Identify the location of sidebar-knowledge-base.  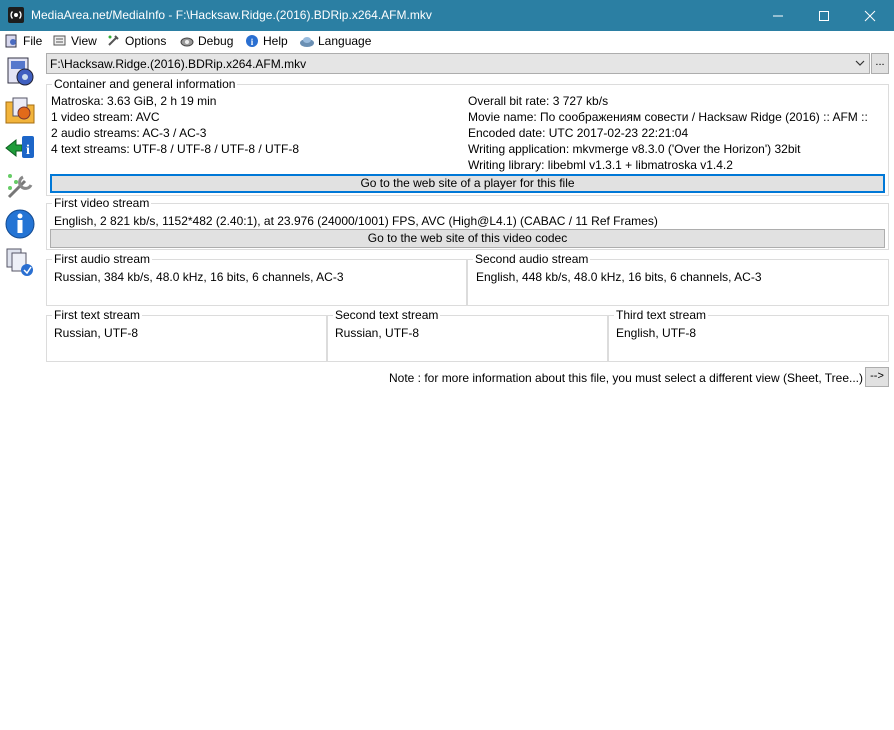
(20, 262).